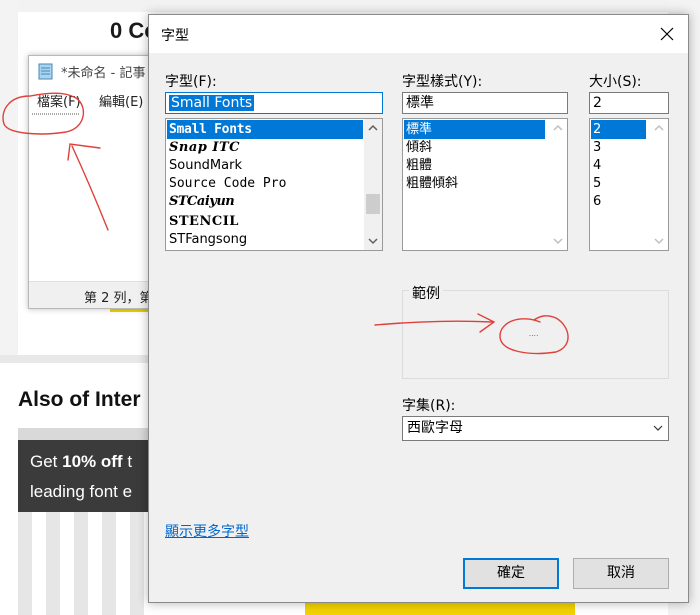 This screenshot has height=615, width=700. I want to click on also-of-interest-heading: Also of Inter, so click(79, 399).